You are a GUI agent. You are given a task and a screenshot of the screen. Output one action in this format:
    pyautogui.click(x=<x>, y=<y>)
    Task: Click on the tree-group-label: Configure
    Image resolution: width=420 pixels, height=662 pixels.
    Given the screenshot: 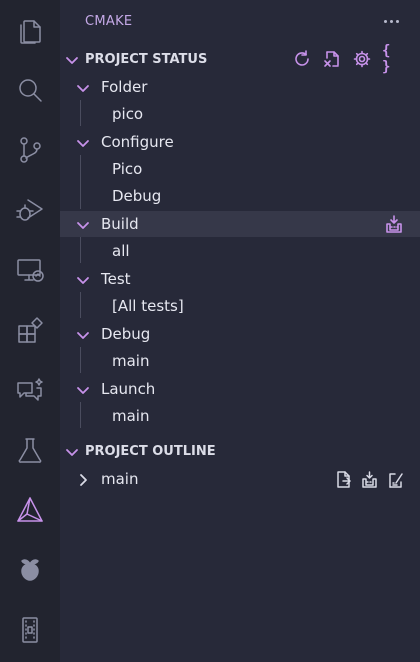 What is the action you would take?
    pyautogui.click(x=137, y=142)
    